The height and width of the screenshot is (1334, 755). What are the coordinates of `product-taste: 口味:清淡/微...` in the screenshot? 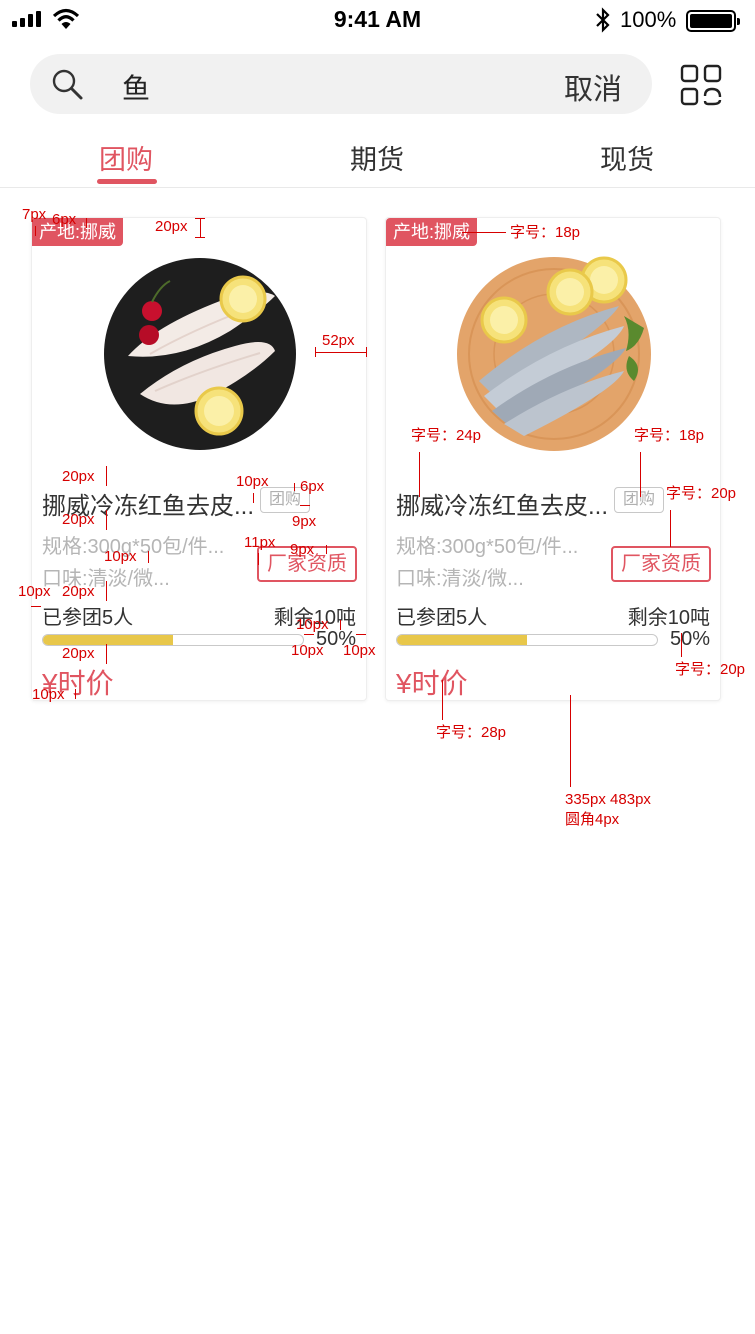 It's located at (460, 579).